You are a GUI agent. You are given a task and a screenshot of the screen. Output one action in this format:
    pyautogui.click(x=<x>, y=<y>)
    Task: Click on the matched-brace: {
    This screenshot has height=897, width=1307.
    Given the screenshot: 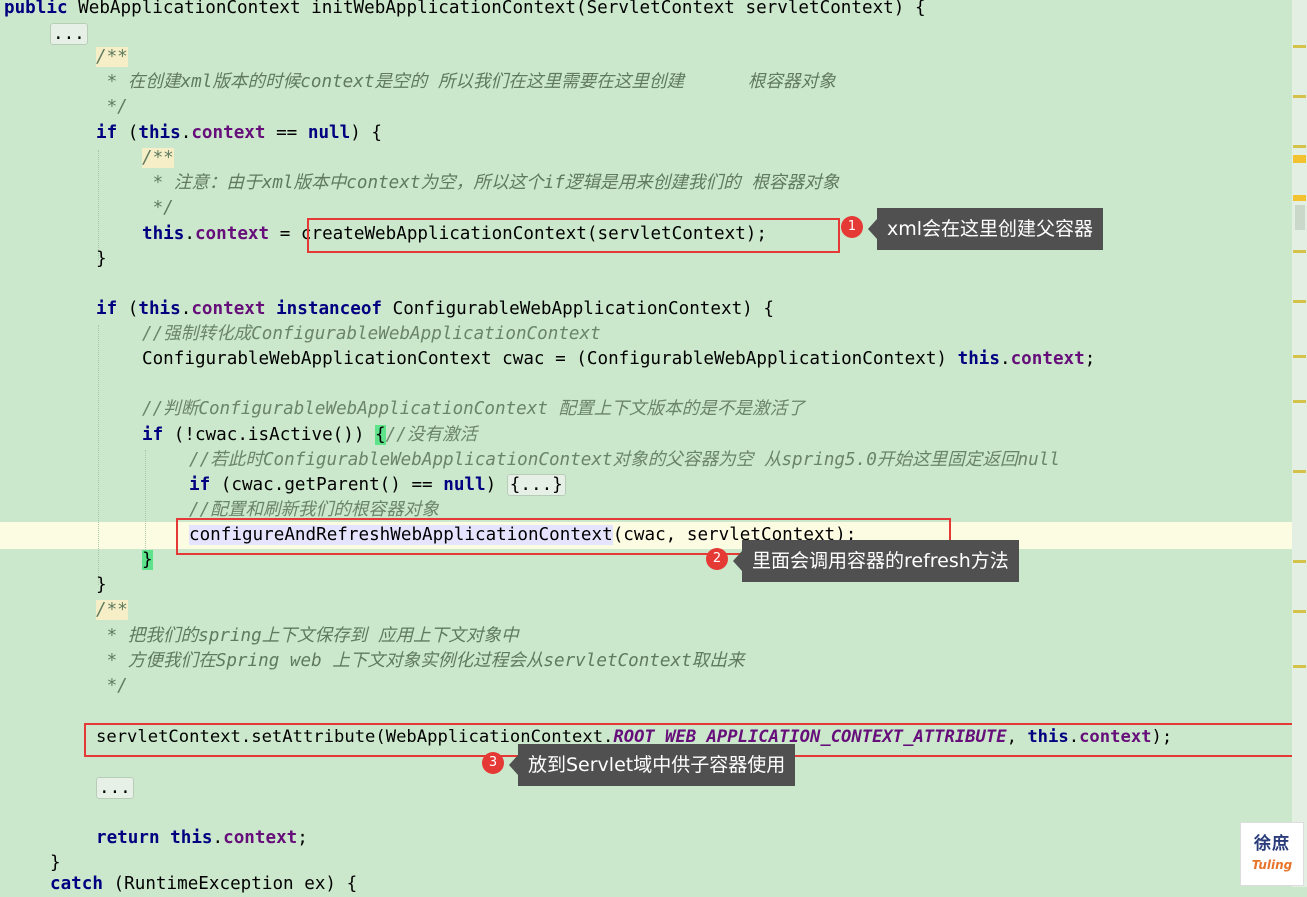 What is the action you would take?
    pyautogui.click(x=380, y=435)
    